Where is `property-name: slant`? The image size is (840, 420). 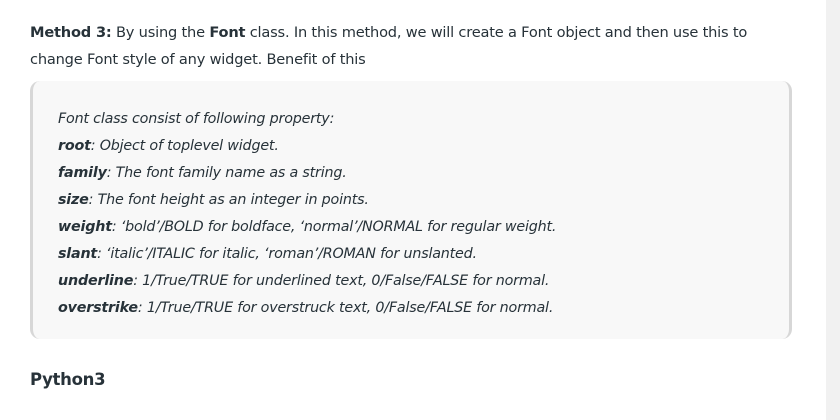 property-name: slant is located at coordinates (78, 254).